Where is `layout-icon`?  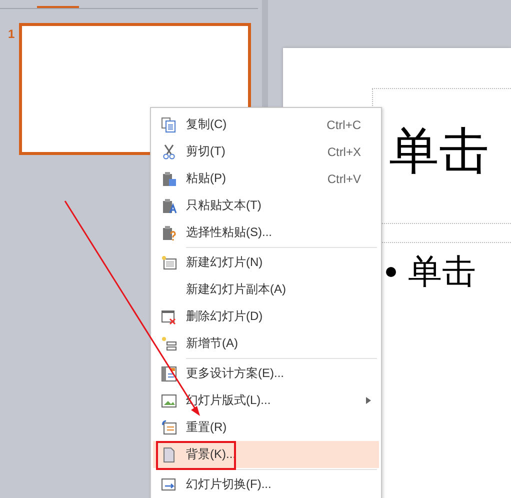 layout-icon is located at coordinates (169, 400).